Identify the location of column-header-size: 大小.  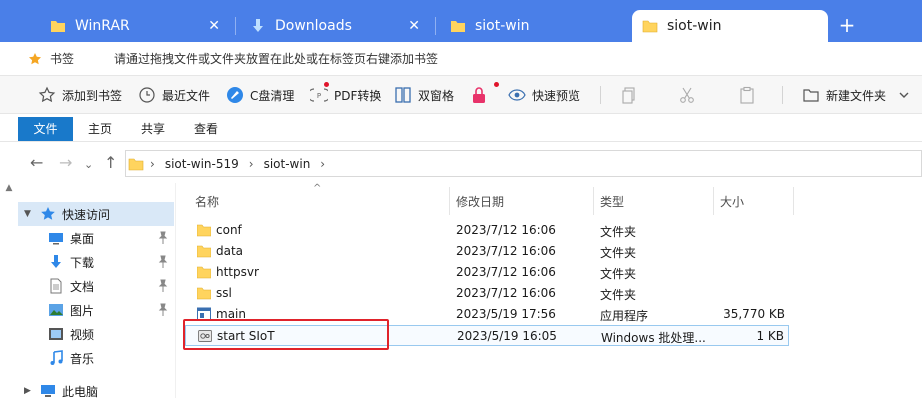
(732, 201).